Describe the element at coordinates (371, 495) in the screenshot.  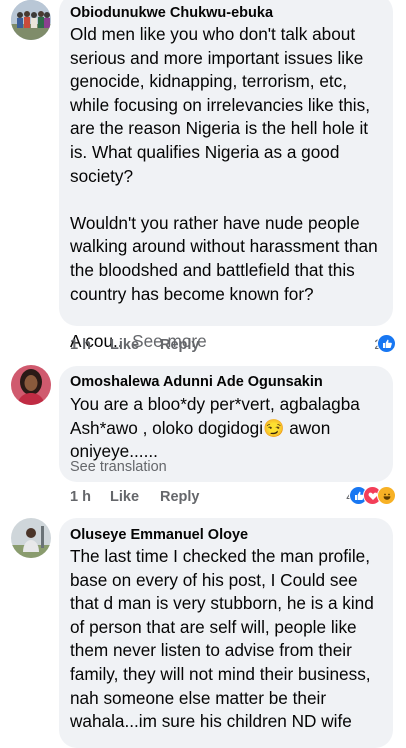
I see `reaction-summary: 4` at that location.